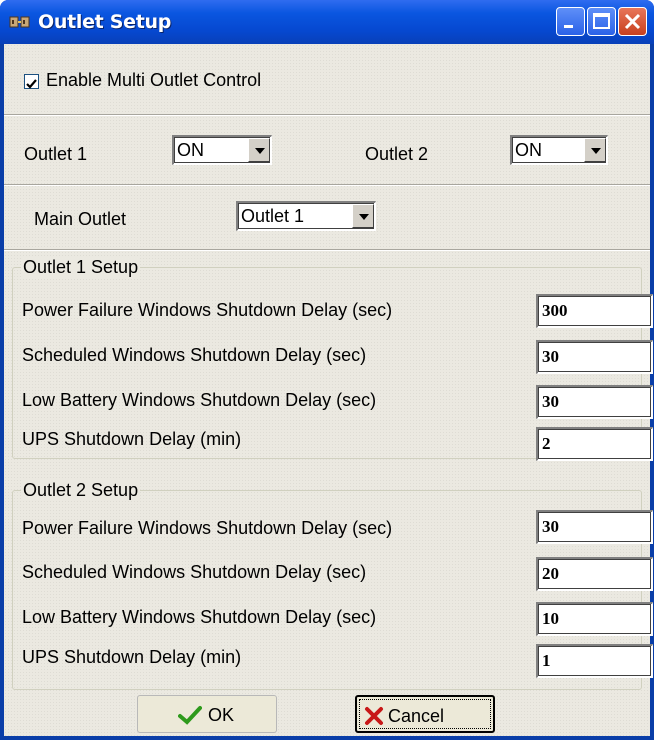 The width and height of the screenshot is (654, 740). Describe the element at coordinates (594, 574) in the screenshot. I see `outlet2-scheduled-input: 20` at that location.